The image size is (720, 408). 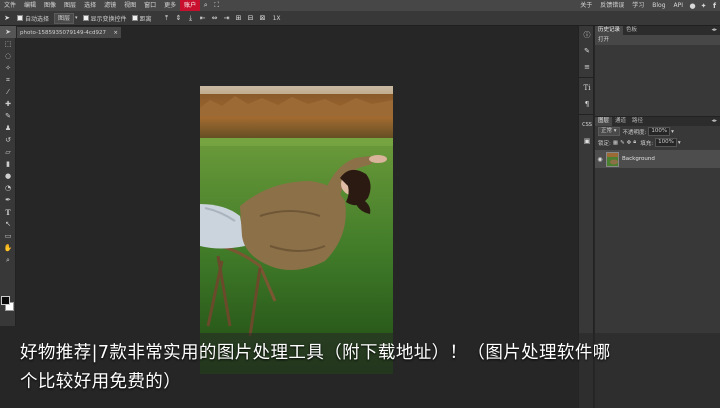 What do you see at coordinates (20, 18) in the screenshot?
I see `checkbox-checked-icon` at bounding box center [20, 18].